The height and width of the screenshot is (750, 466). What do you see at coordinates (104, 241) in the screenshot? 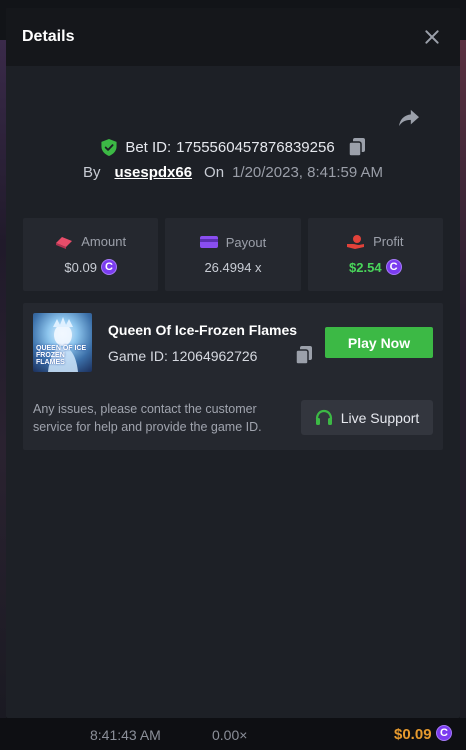
I see `stat-amount-label: Amount` at bounding box center [104, 241].